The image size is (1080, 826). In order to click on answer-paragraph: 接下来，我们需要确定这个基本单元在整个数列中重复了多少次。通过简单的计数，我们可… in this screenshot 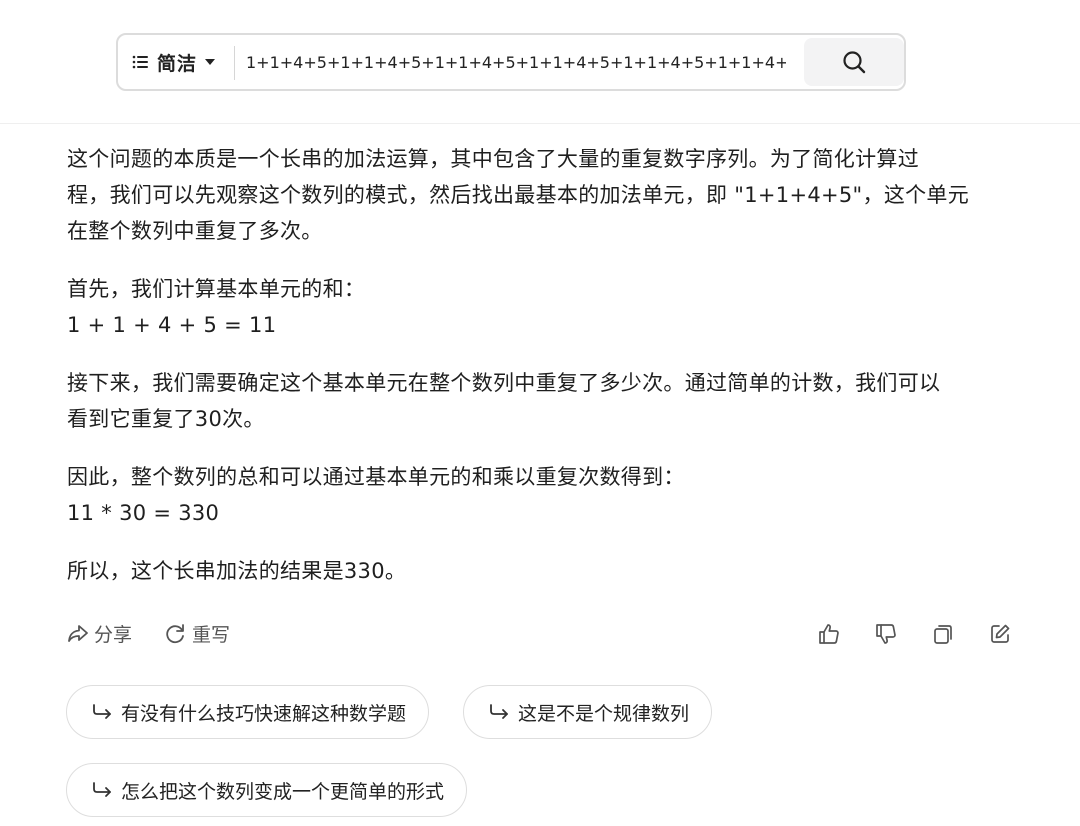, I will do `click(539, 401)`.